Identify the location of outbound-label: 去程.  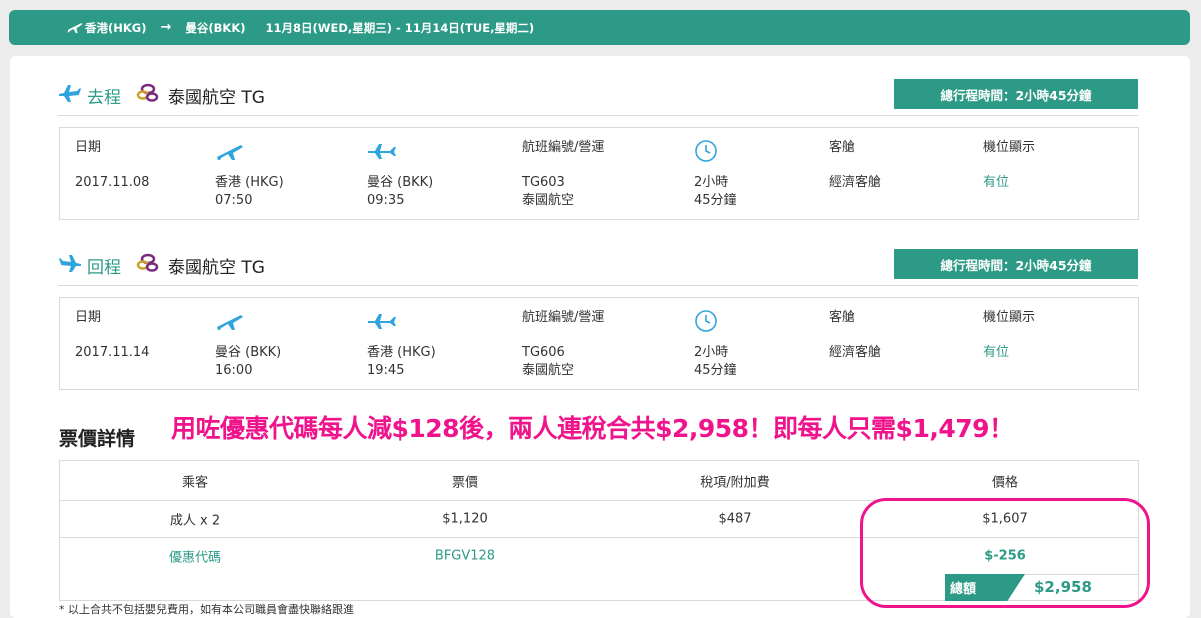
(104, 98).